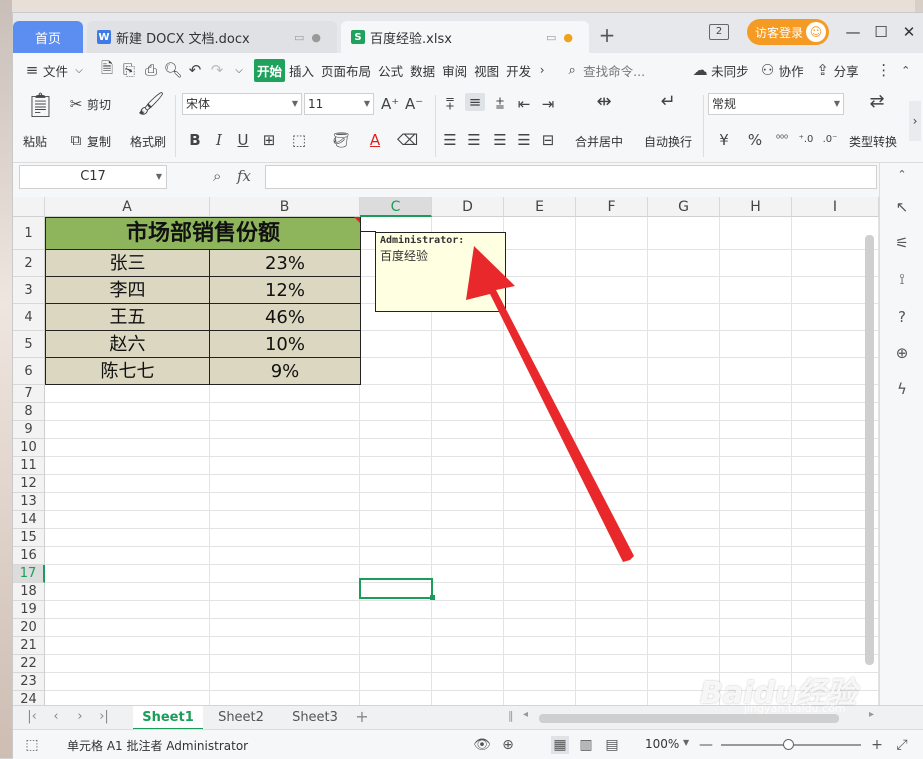  I want to click on normal-view-icon: ▦, so click(560, 745).